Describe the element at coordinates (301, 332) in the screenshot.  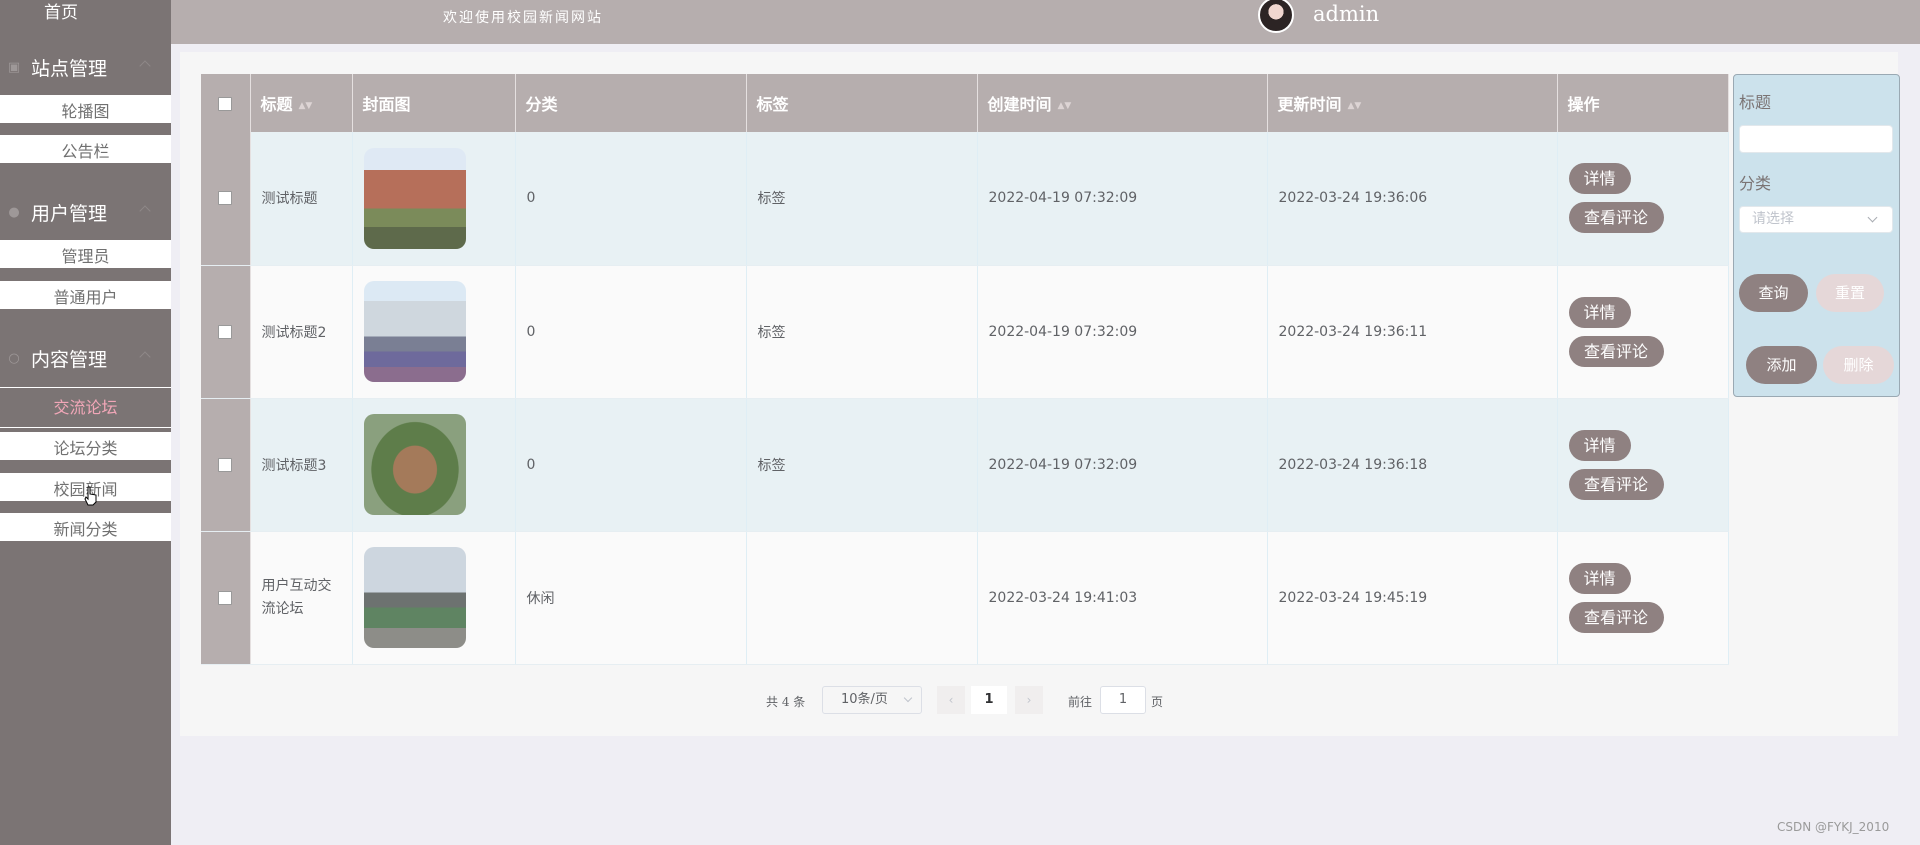
I see `cell-title: 测试标题2` at that location.